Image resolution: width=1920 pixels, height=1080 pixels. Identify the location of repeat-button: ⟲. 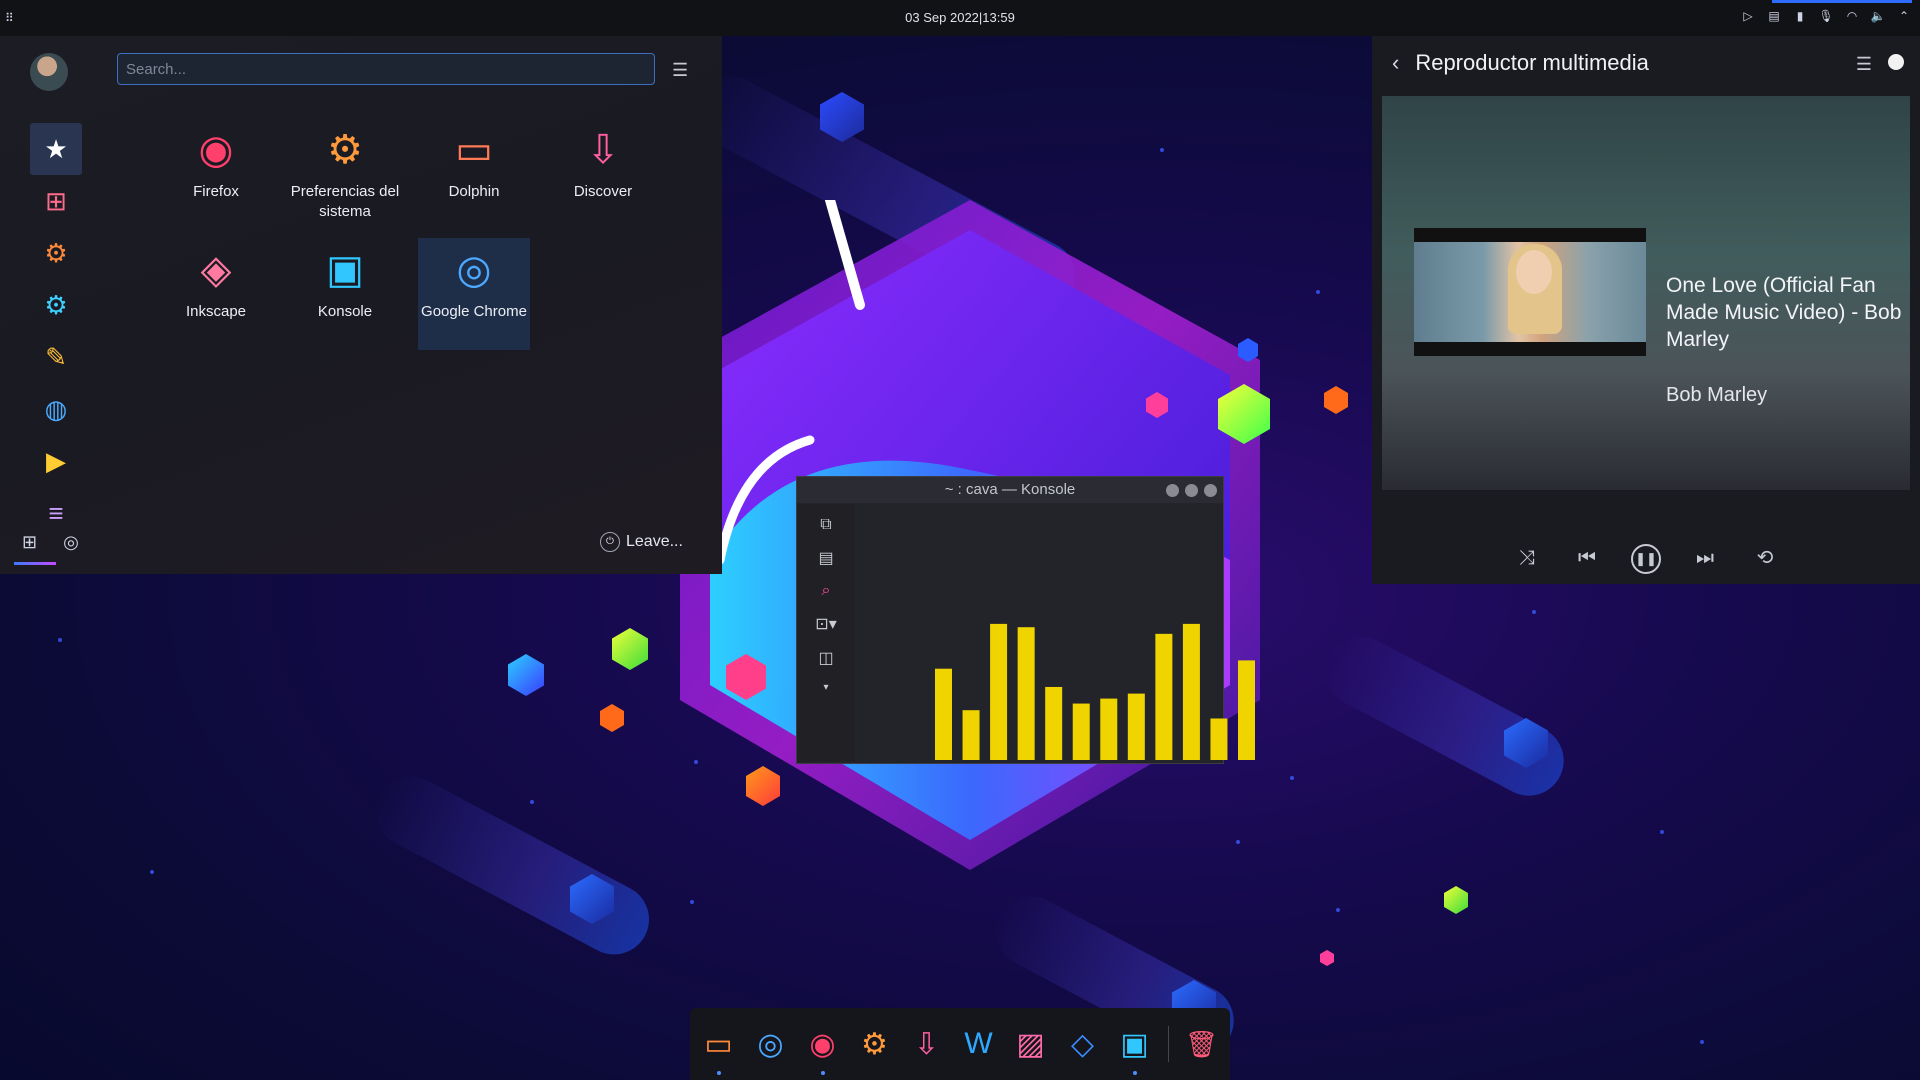
(1765, 558).